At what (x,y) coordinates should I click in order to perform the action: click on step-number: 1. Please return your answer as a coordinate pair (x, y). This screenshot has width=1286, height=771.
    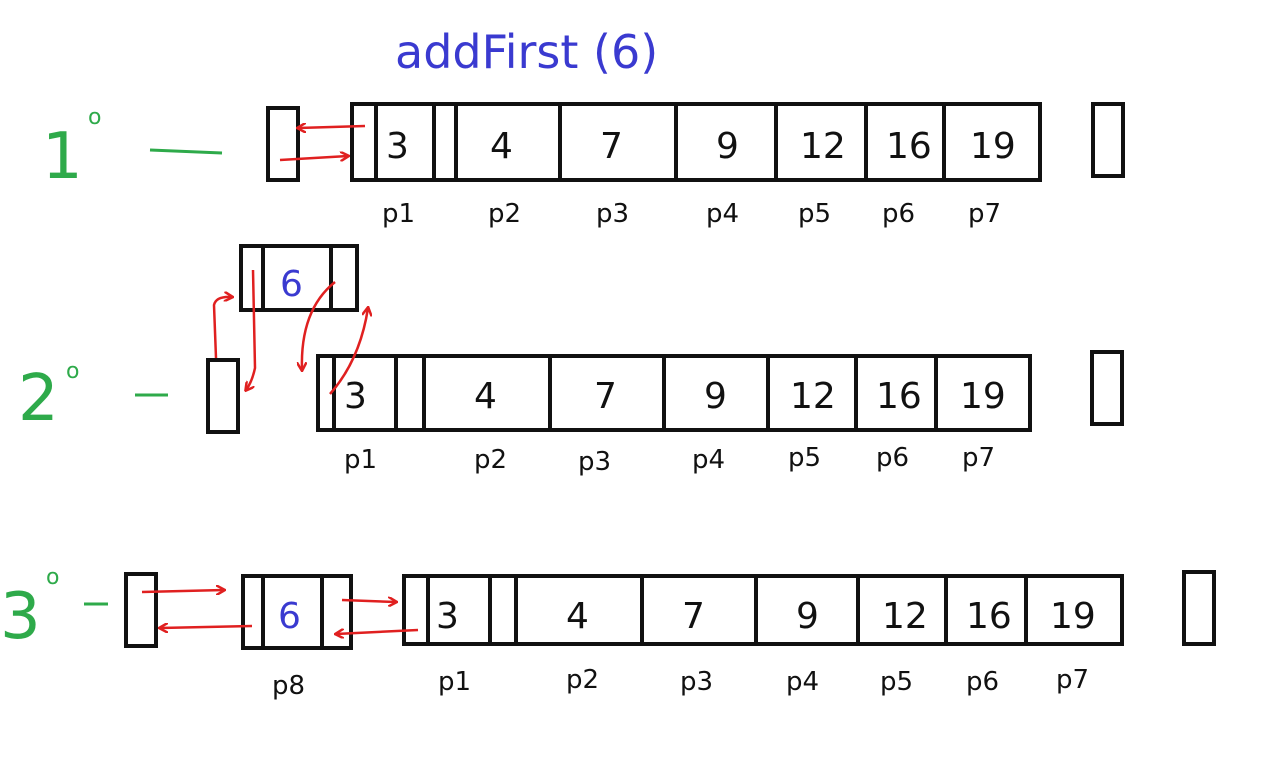
    Looking at the image, I should click on (62, 157).